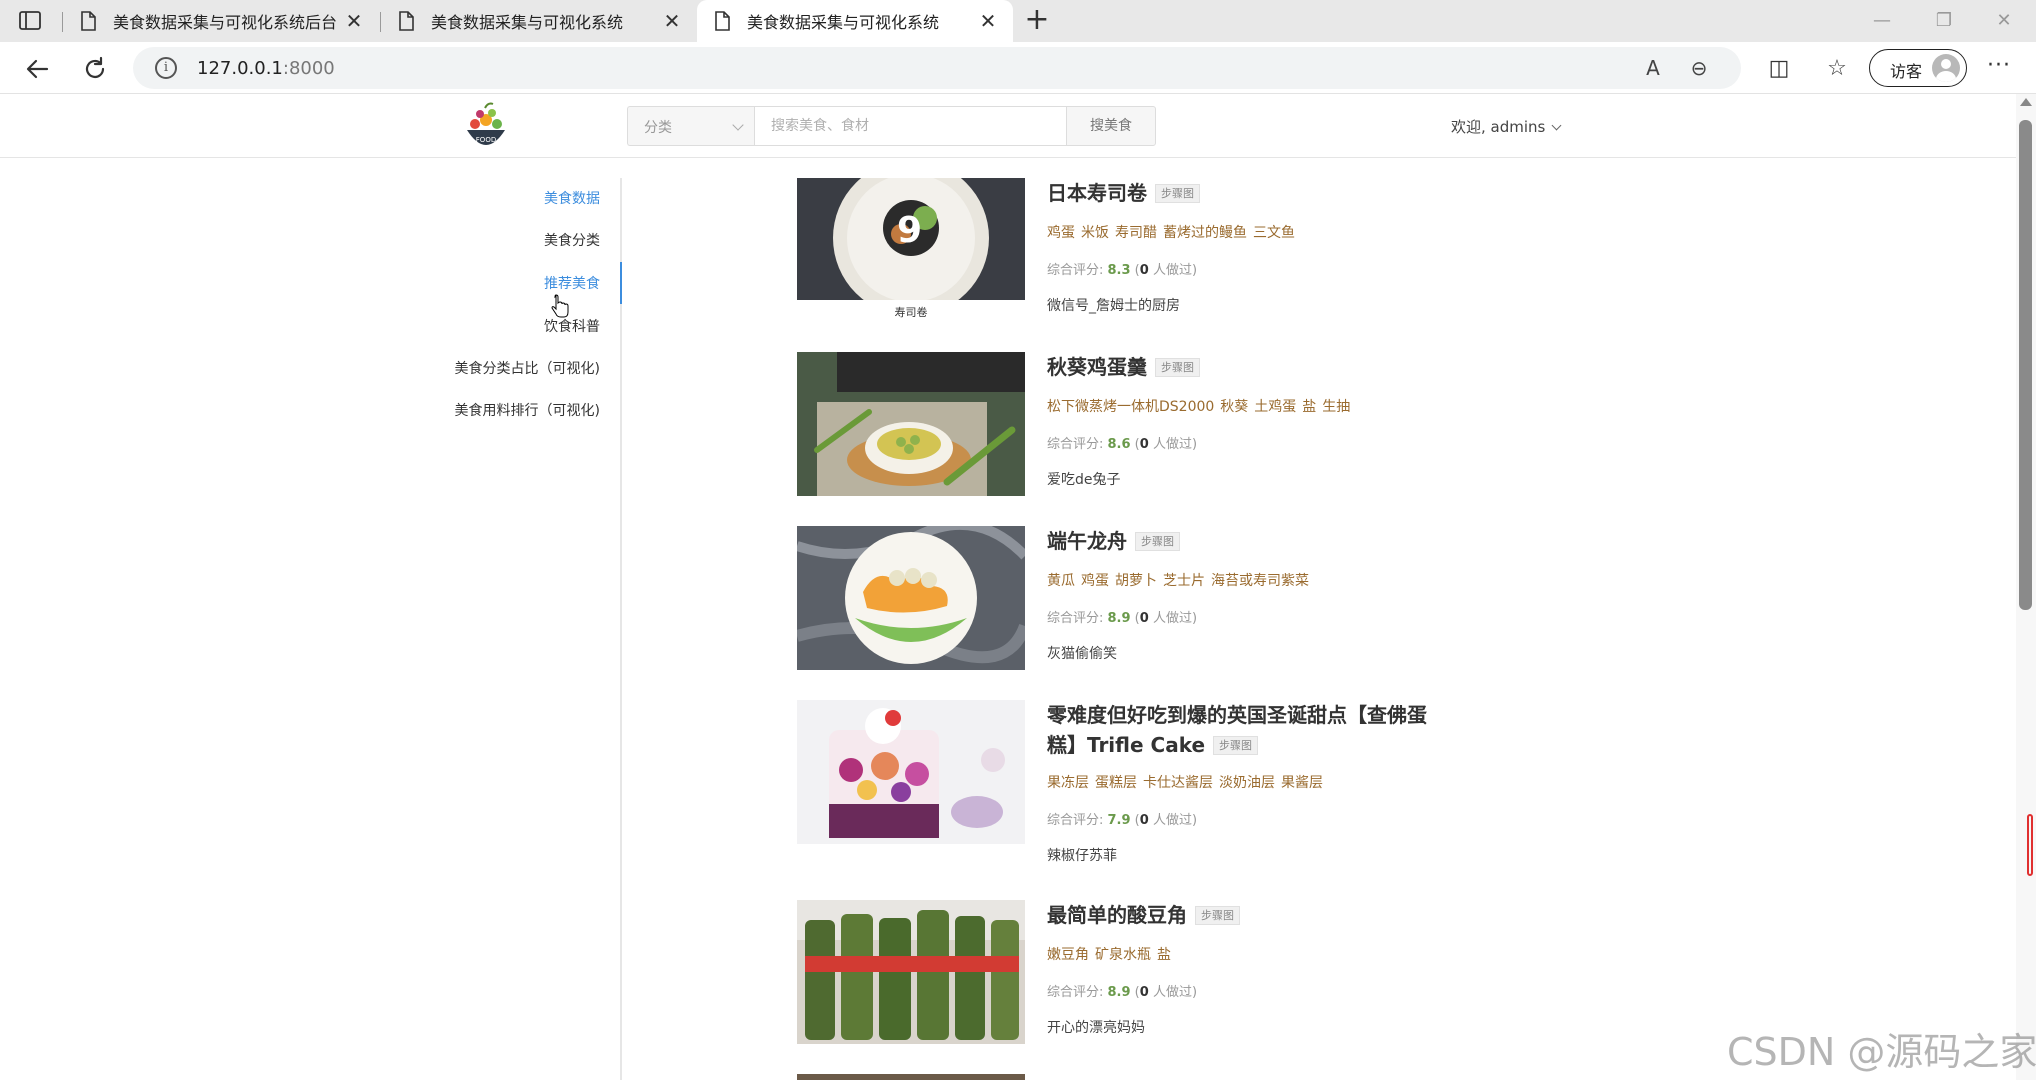  Describe the element at coordinates (1178, 783) in the screenshot. I see `ingredient: 卡仕达酱层` at that location.